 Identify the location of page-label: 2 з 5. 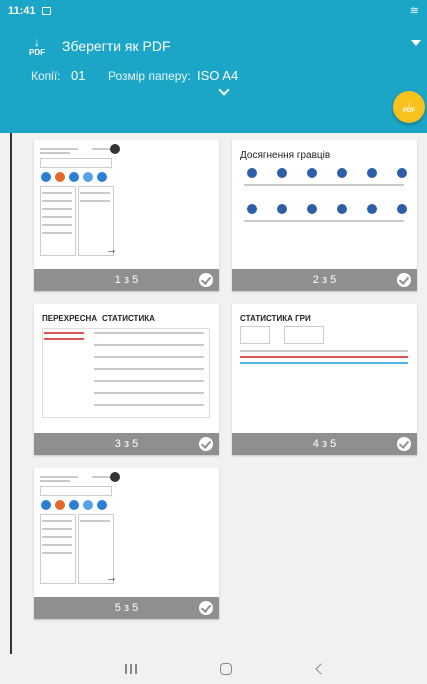
(324, 280).